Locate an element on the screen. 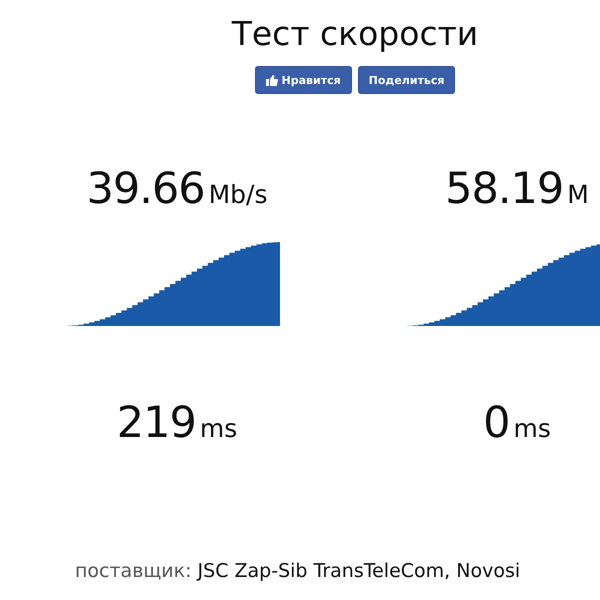  speed-value: 39.66 Mb/s is located at coordinates (177, 189).